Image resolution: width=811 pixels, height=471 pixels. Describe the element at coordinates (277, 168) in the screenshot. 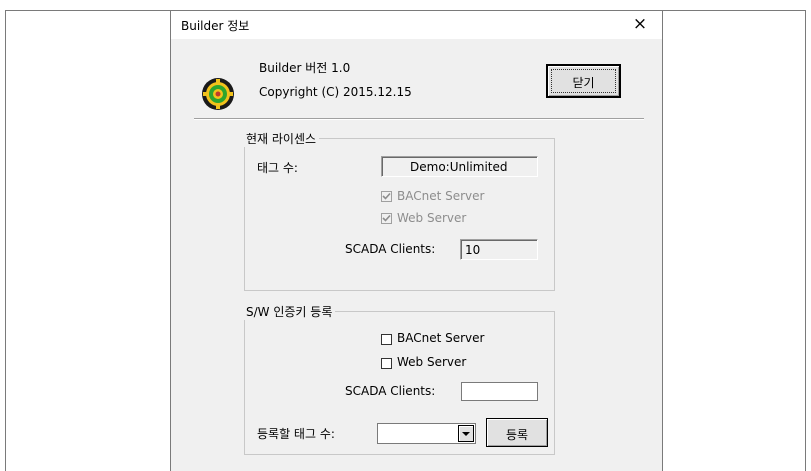

I see `tag-count-label: 태그 수:` at that location.